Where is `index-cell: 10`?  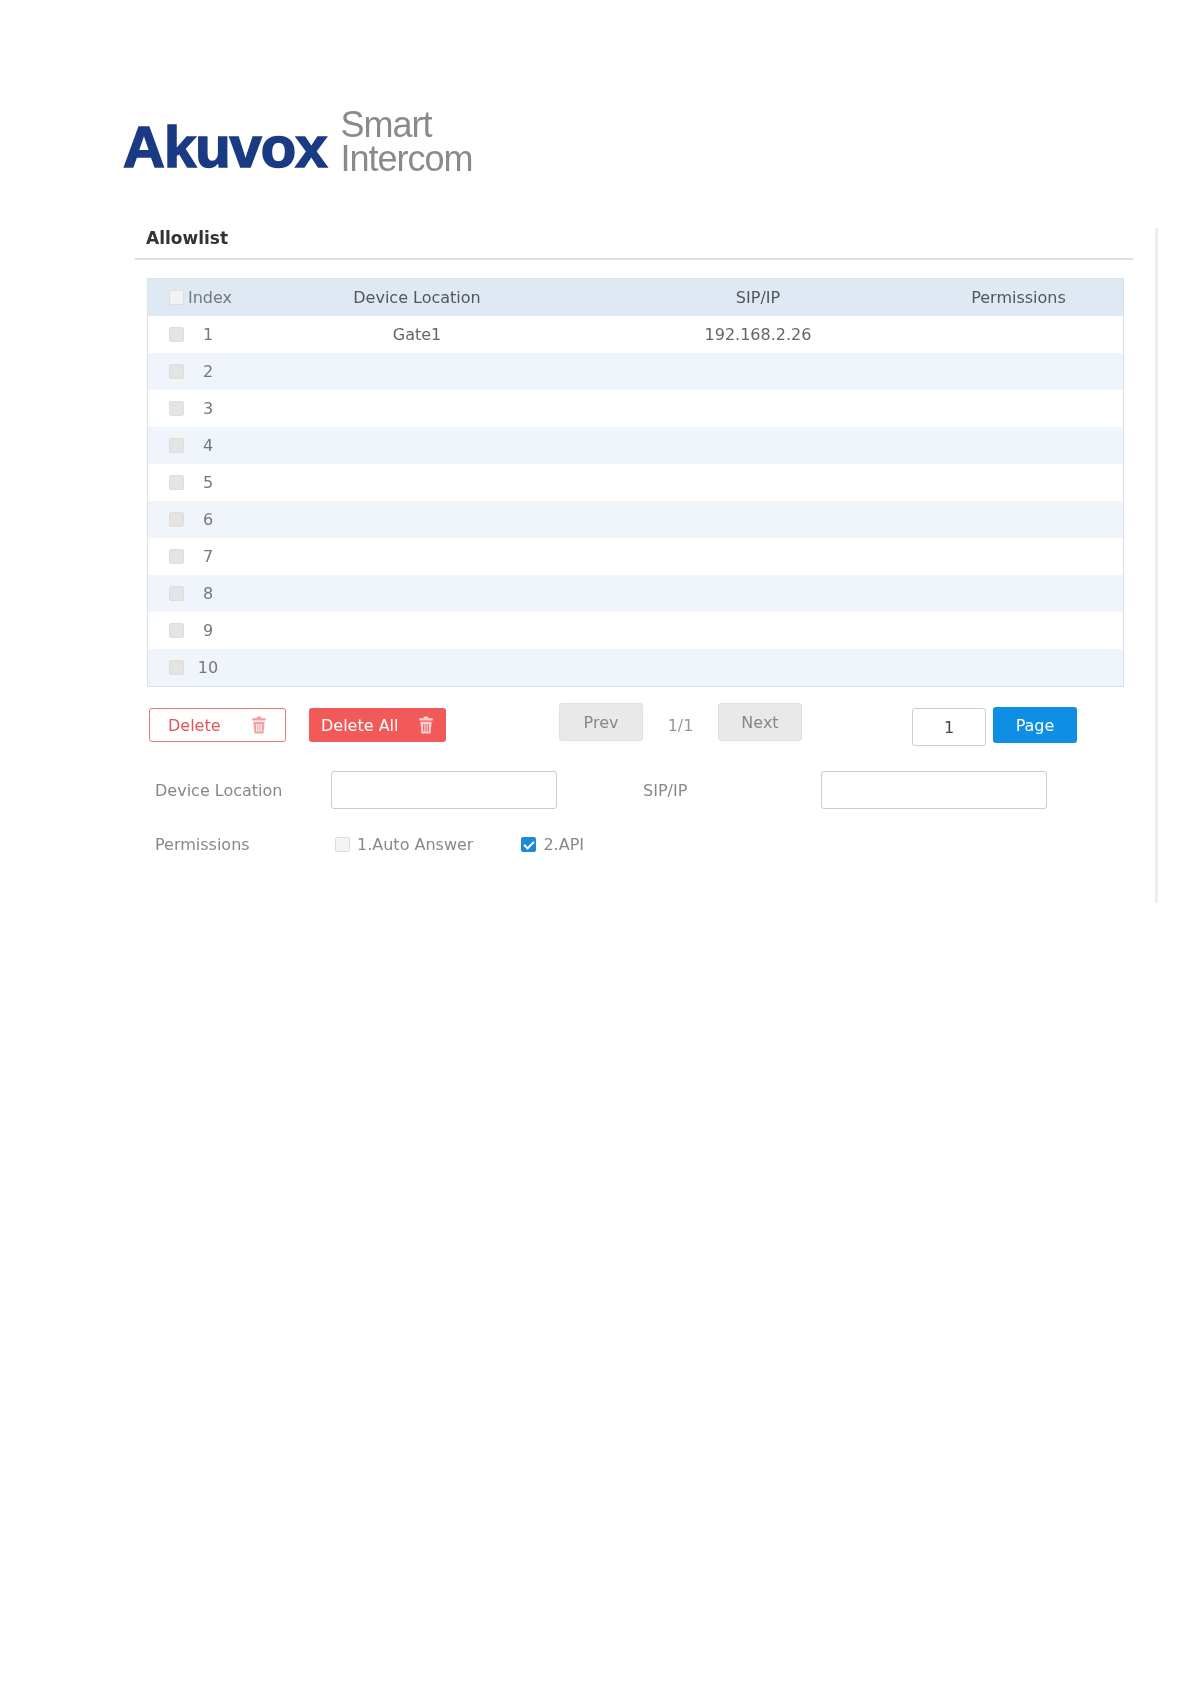
index-cell: 10 is located at coordinates (208, 668).